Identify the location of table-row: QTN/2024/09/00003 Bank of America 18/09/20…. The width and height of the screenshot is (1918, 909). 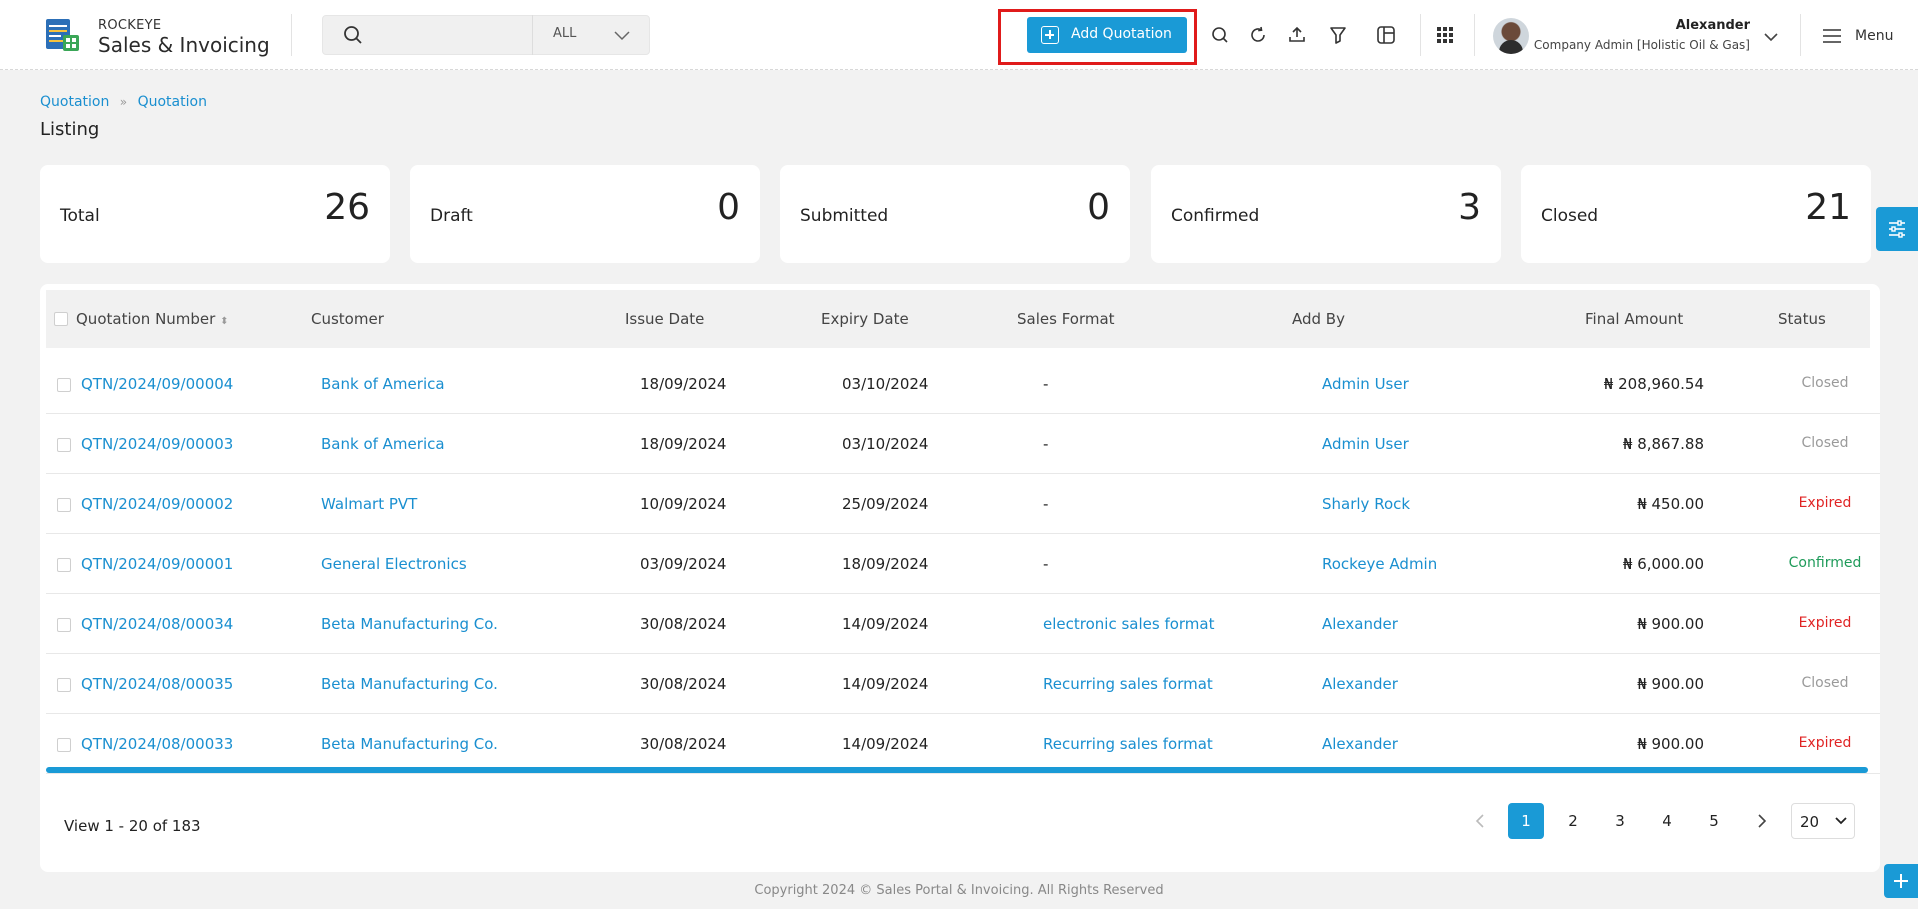
(963, 444).